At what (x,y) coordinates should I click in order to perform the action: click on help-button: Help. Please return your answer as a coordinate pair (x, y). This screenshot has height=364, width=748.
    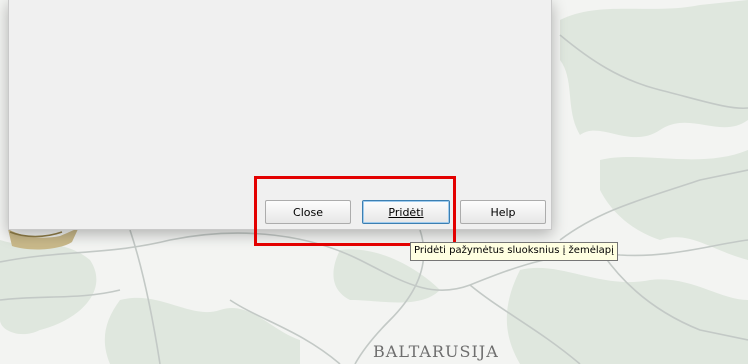
    Looking at the image, I should click on (503, 212).